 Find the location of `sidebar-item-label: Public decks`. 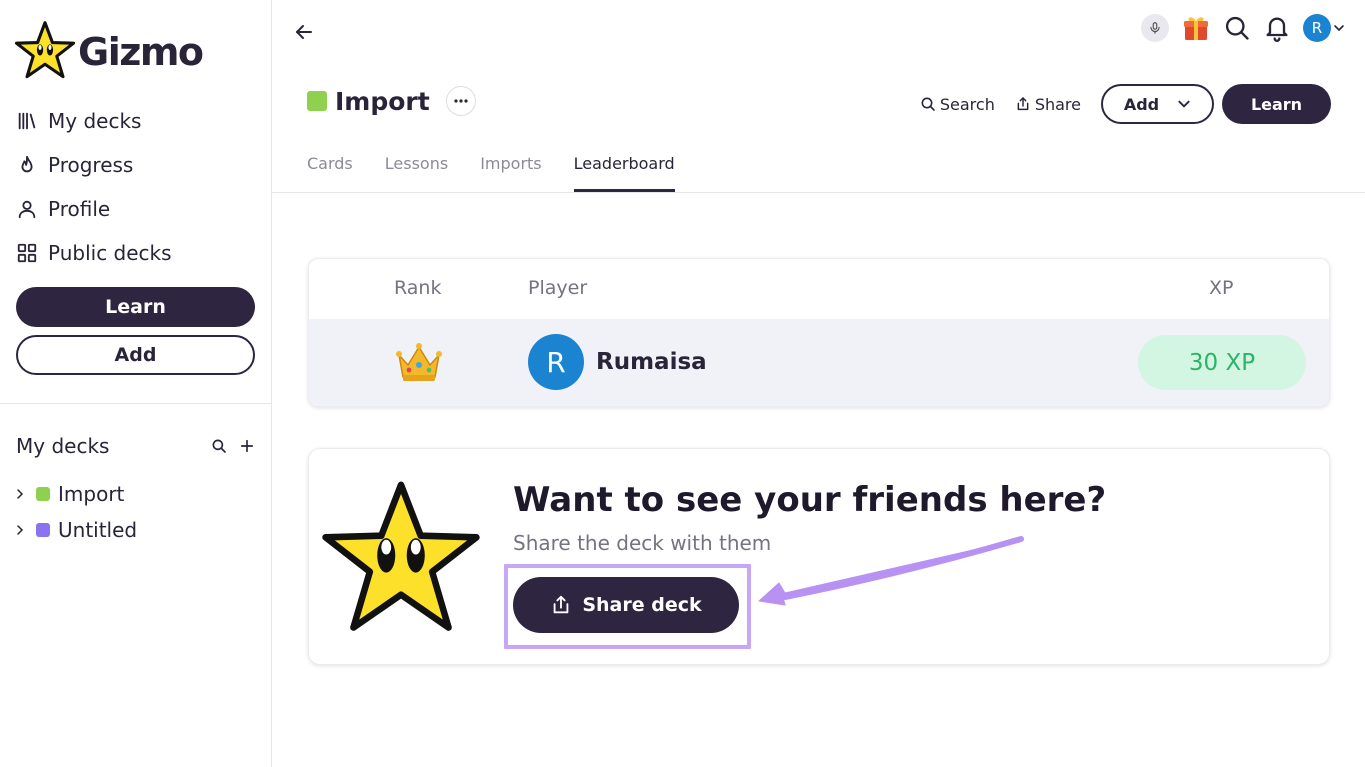

sidebar-item-label: Public decks is located at coordinates (110, 253).